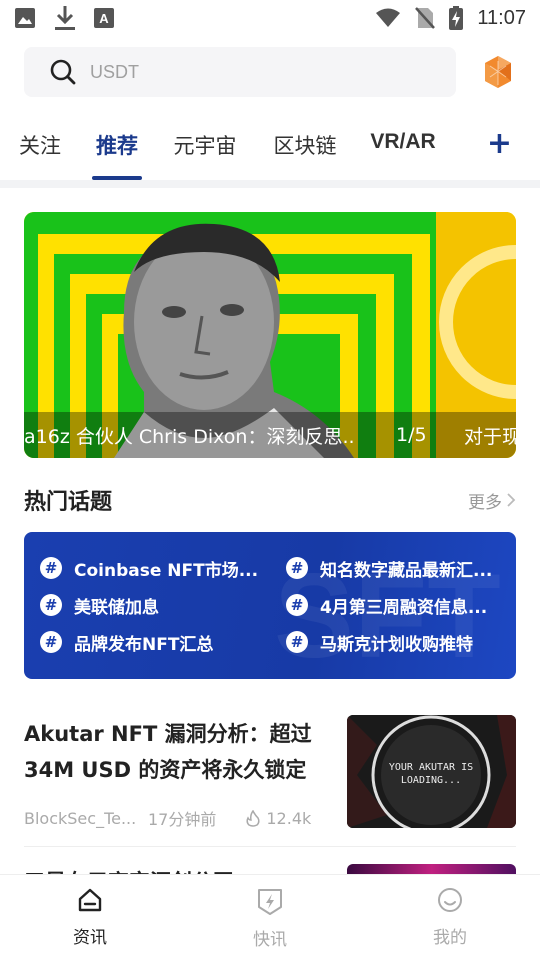  Describe the element at coordinates (456, 18) in the screenshot. I see `battery-charging-icon` at that location.